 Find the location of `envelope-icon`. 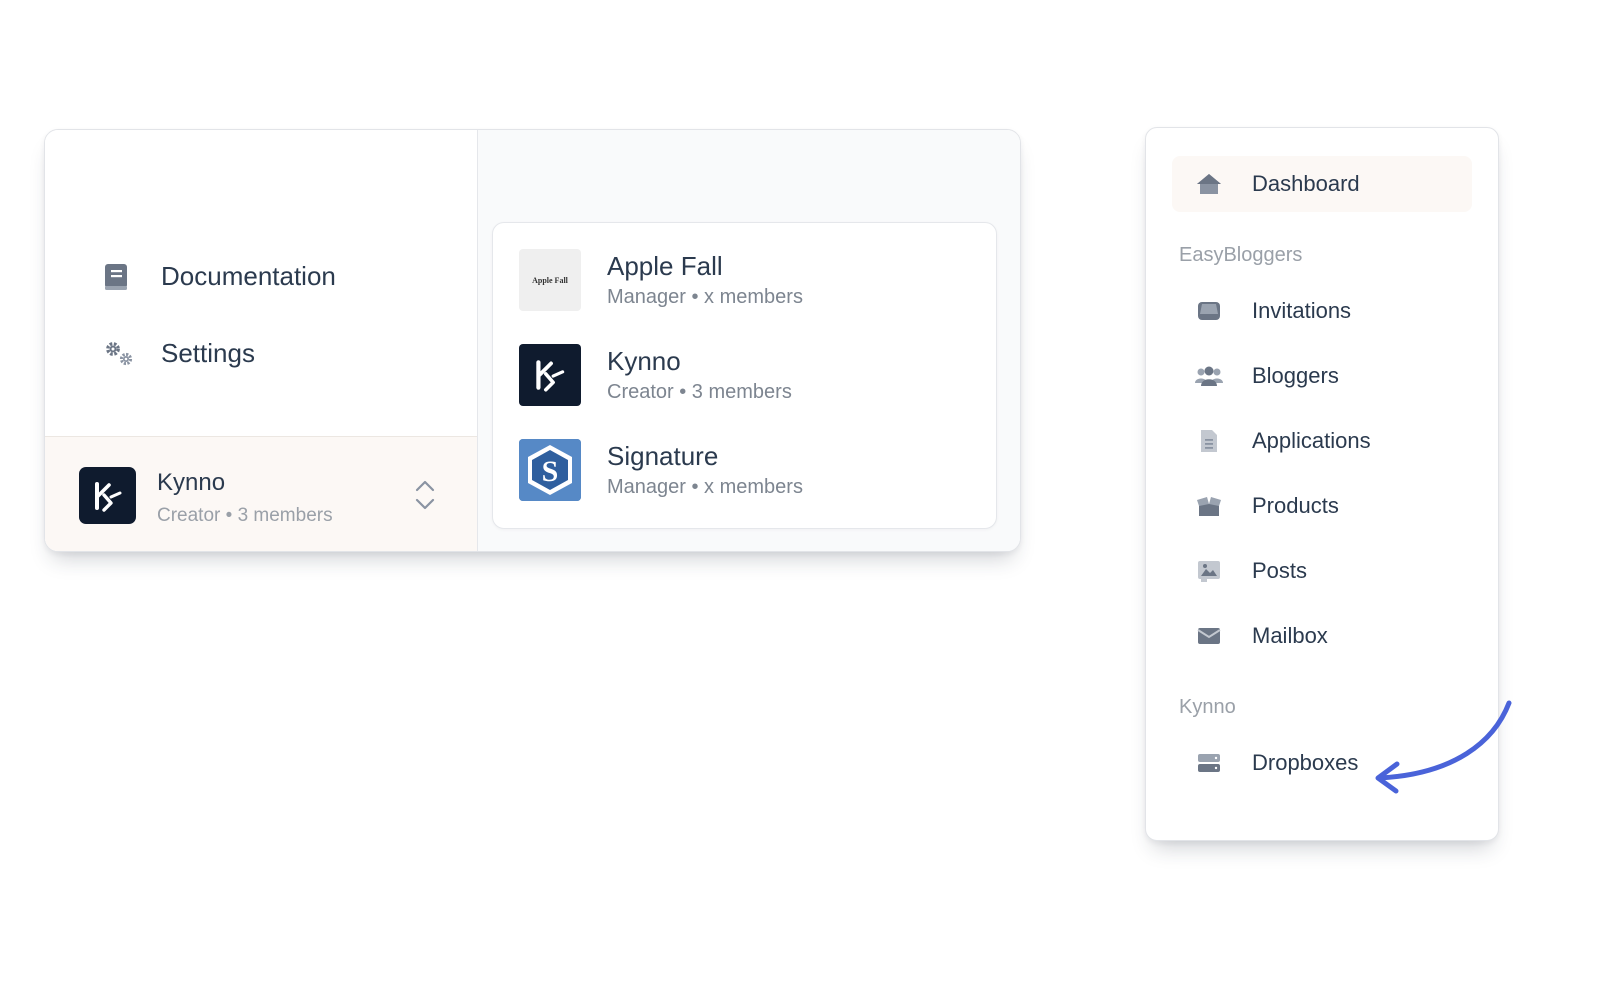

envelope-icon is located at coordinates (1209, 636).